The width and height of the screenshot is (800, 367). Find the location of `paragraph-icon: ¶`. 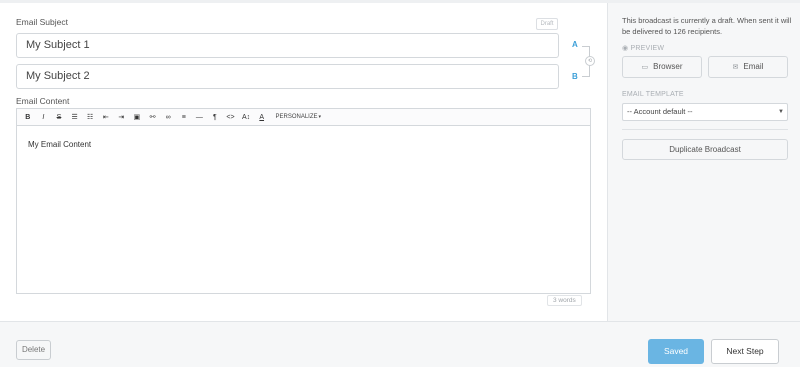

paragraph-icon: ¶ is located at coordinates (215, 117).